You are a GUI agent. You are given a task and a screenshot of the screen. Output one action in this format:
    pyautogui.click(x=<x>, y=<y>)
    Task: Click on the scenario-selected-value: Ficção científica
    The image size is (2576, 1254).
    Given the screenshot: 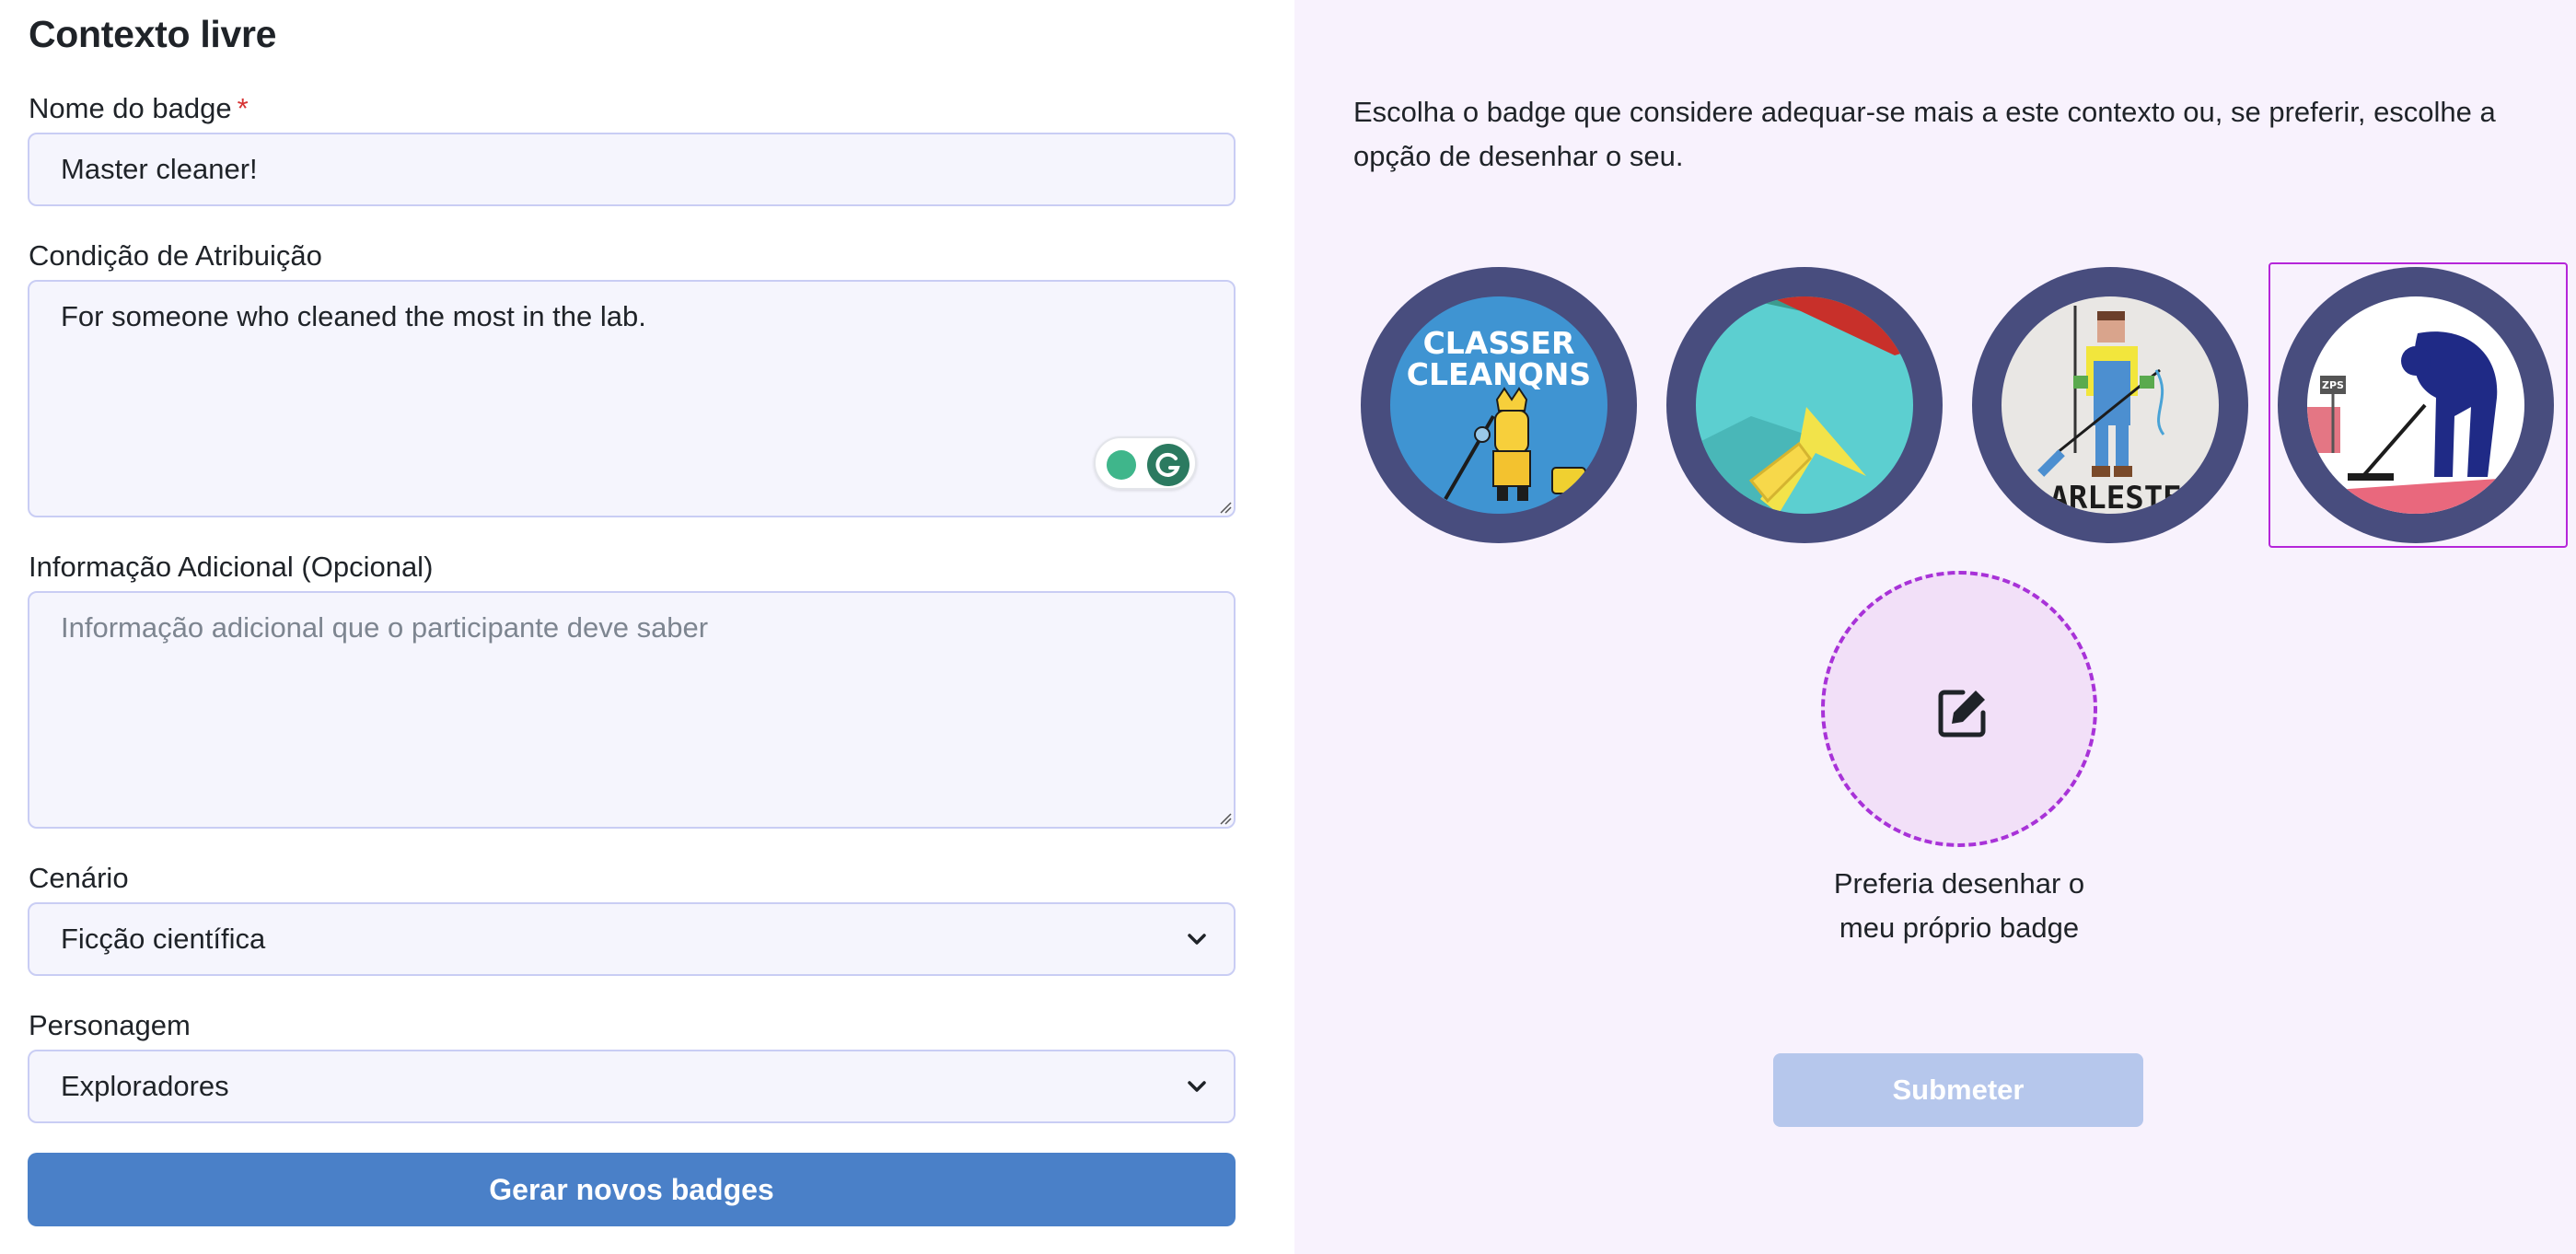 What is the action you would take?
    pyautogui.click(x=163, y=939)
    